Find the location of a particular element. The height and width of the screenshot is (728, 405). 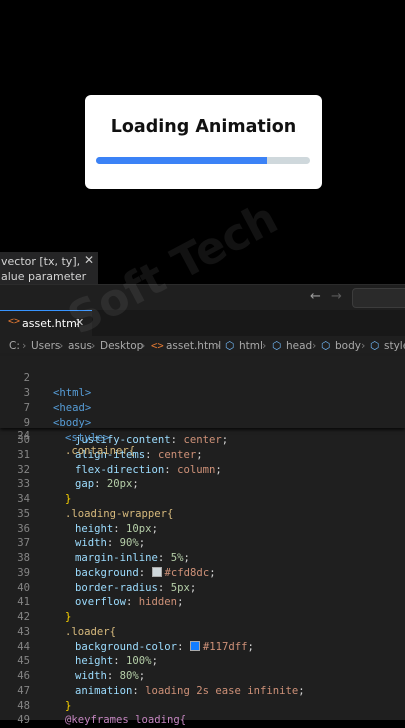

tooltip-close-icon: ✕ is located at coordinates (89, 260).